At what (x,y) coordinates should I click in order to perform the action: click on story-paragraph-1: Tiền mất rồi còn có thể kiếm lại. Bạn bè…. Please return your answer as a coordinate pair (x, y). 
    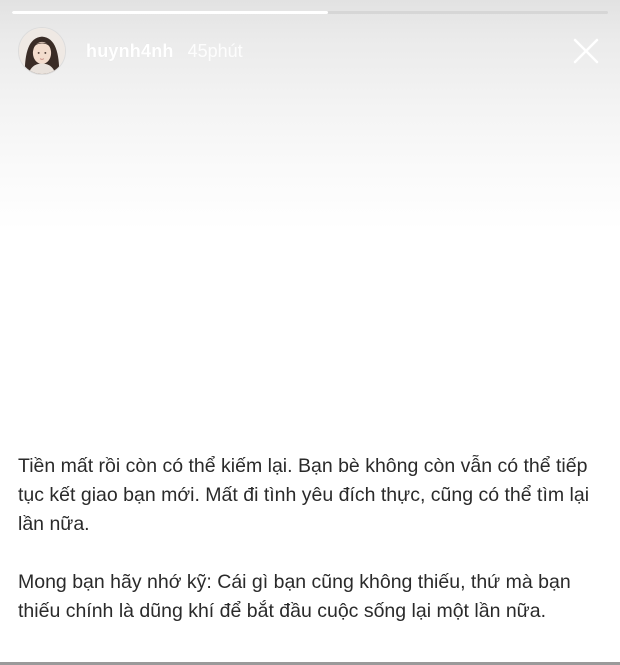
    Looking at the image, I should click on (304, 495).